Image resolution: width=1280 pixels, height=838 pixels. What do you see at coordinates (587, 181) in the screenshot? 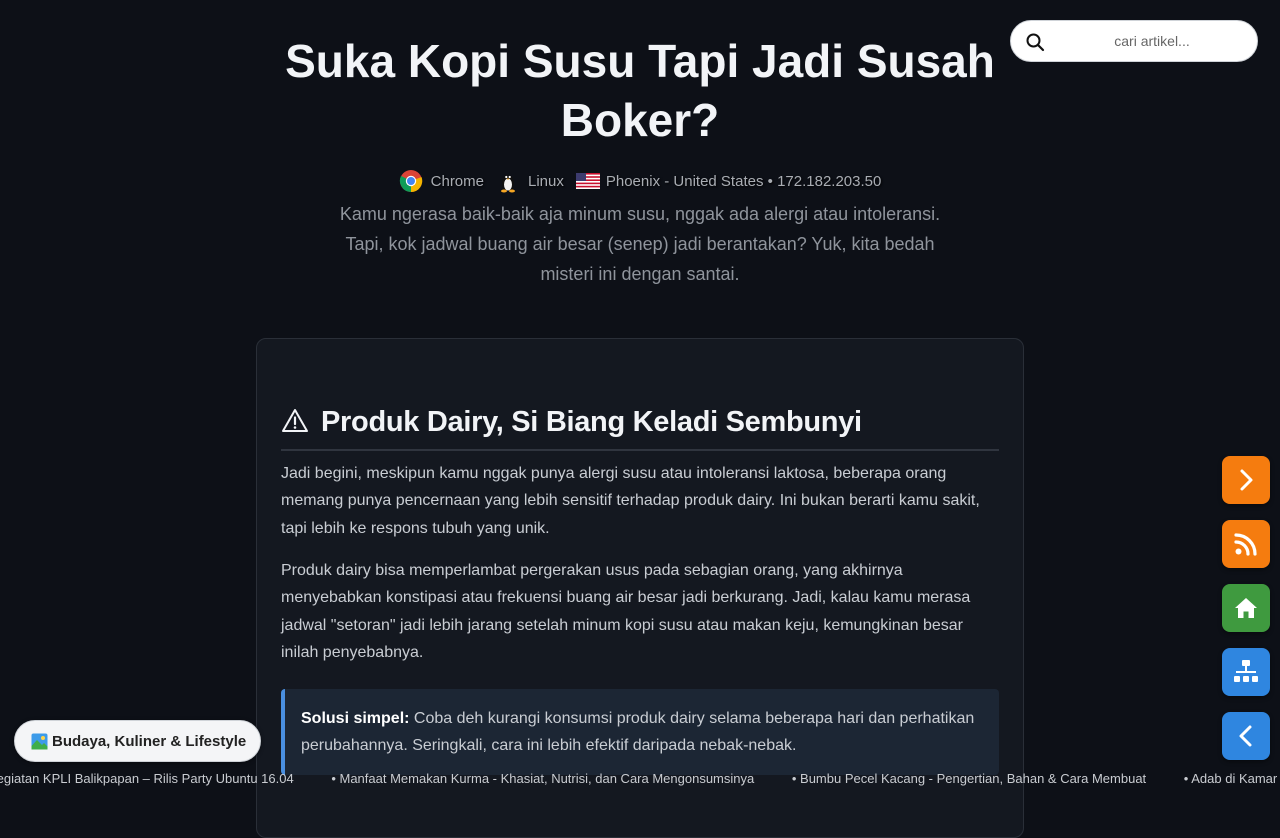
I see `us-flag-icon` at bounding box center [587, 181].